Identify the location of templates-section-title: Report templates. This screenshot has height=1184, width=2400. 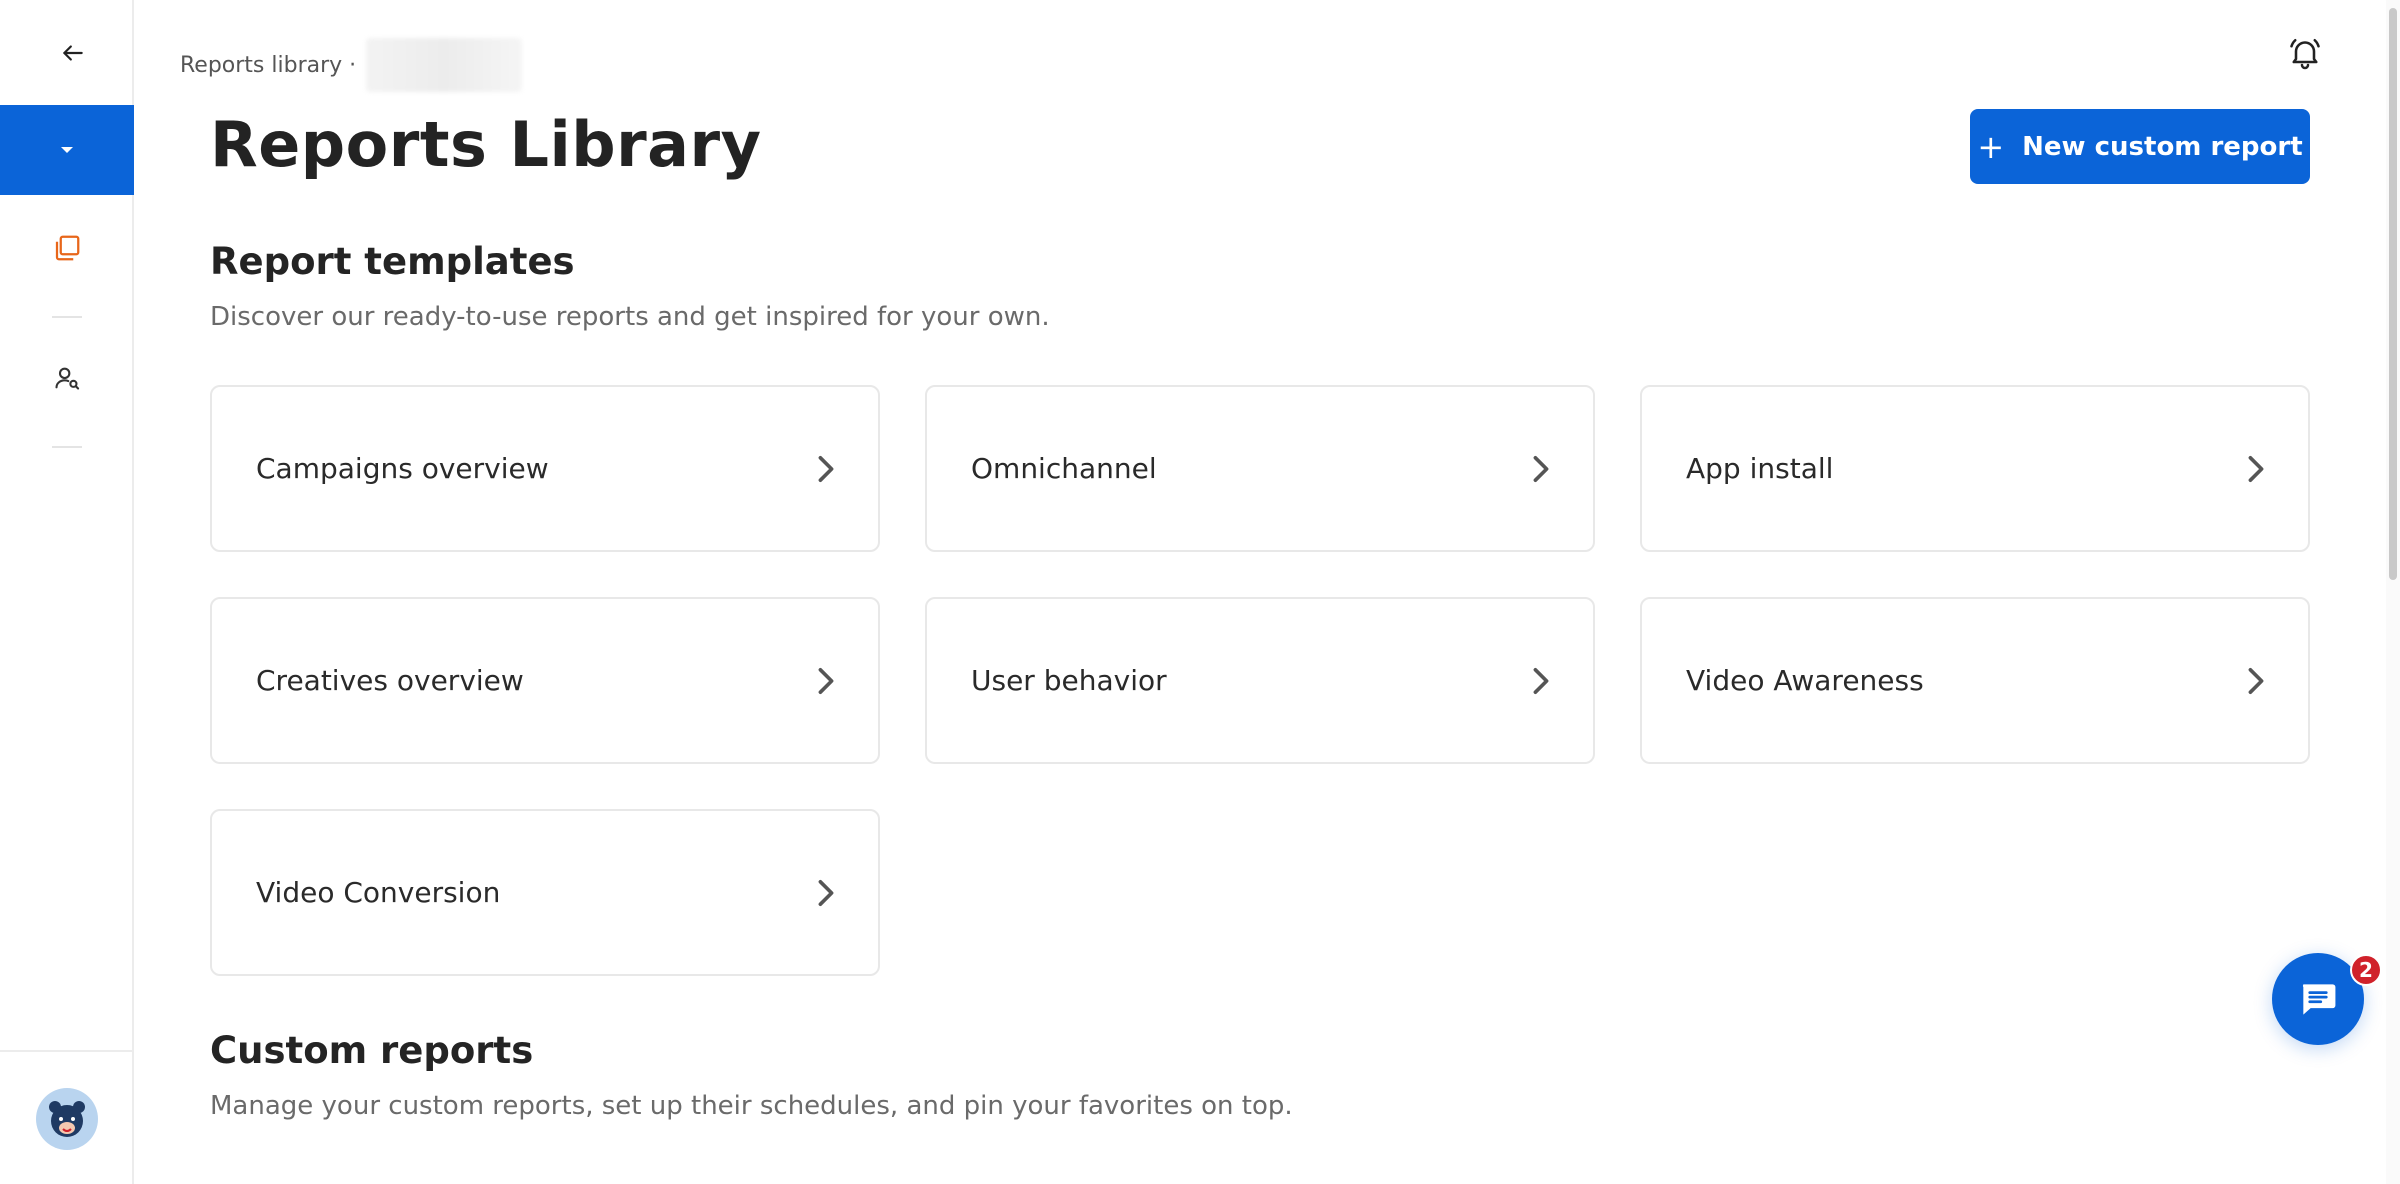
(392, 261).